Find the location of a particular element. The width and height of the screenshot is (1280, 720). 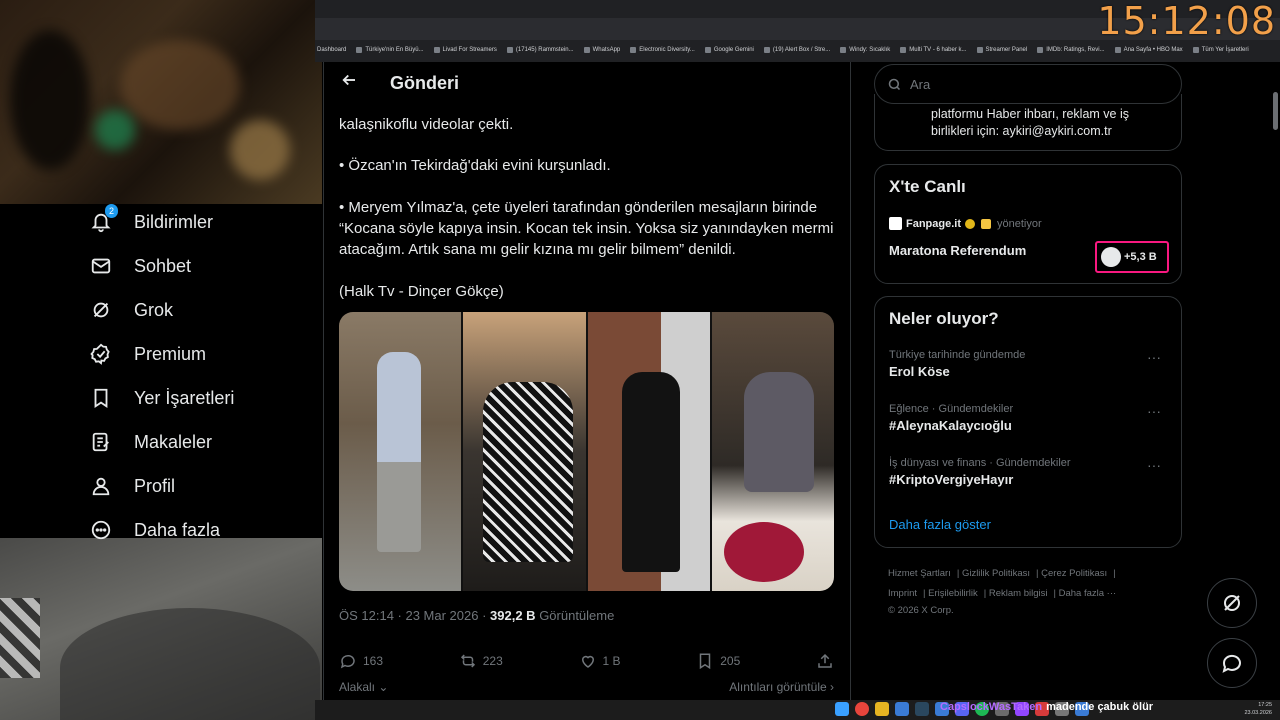

search-icon is located at coordinates (894, 84).